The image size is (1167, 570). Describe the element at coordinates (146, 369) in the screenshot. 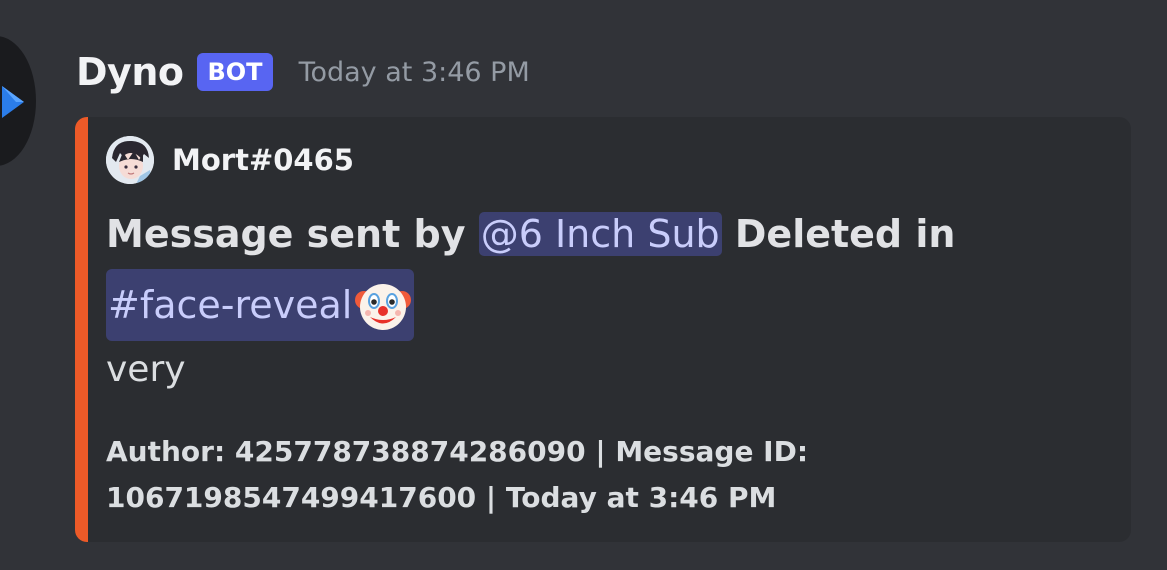

I see `embed-description: very` at that location.